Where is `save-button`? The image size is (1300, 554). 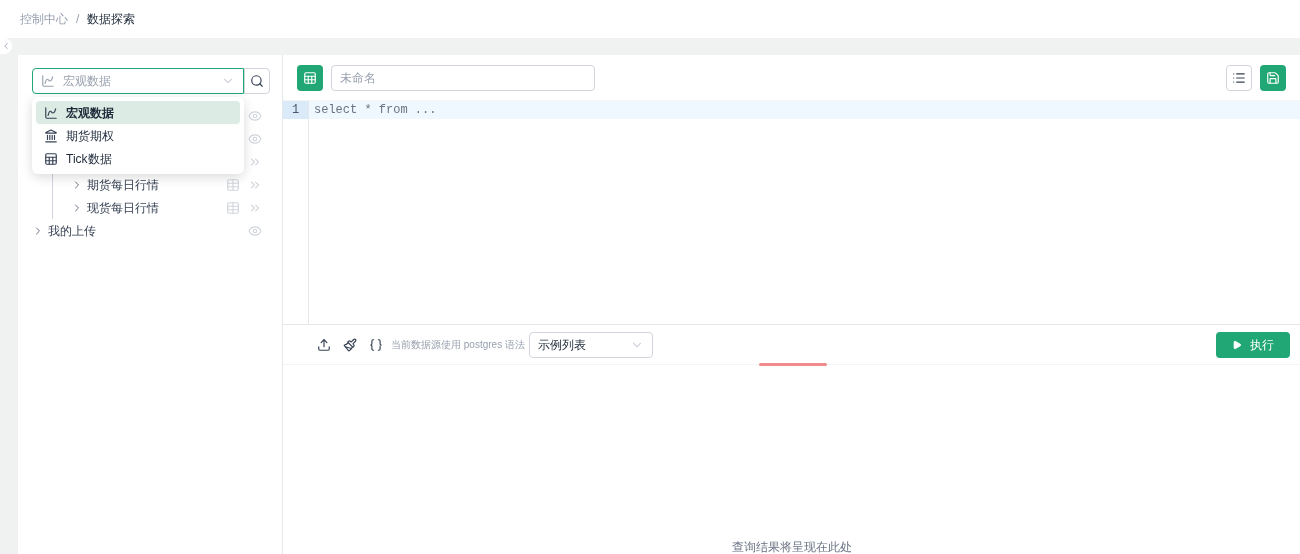
save-button is located at coordinates (1273, 77).